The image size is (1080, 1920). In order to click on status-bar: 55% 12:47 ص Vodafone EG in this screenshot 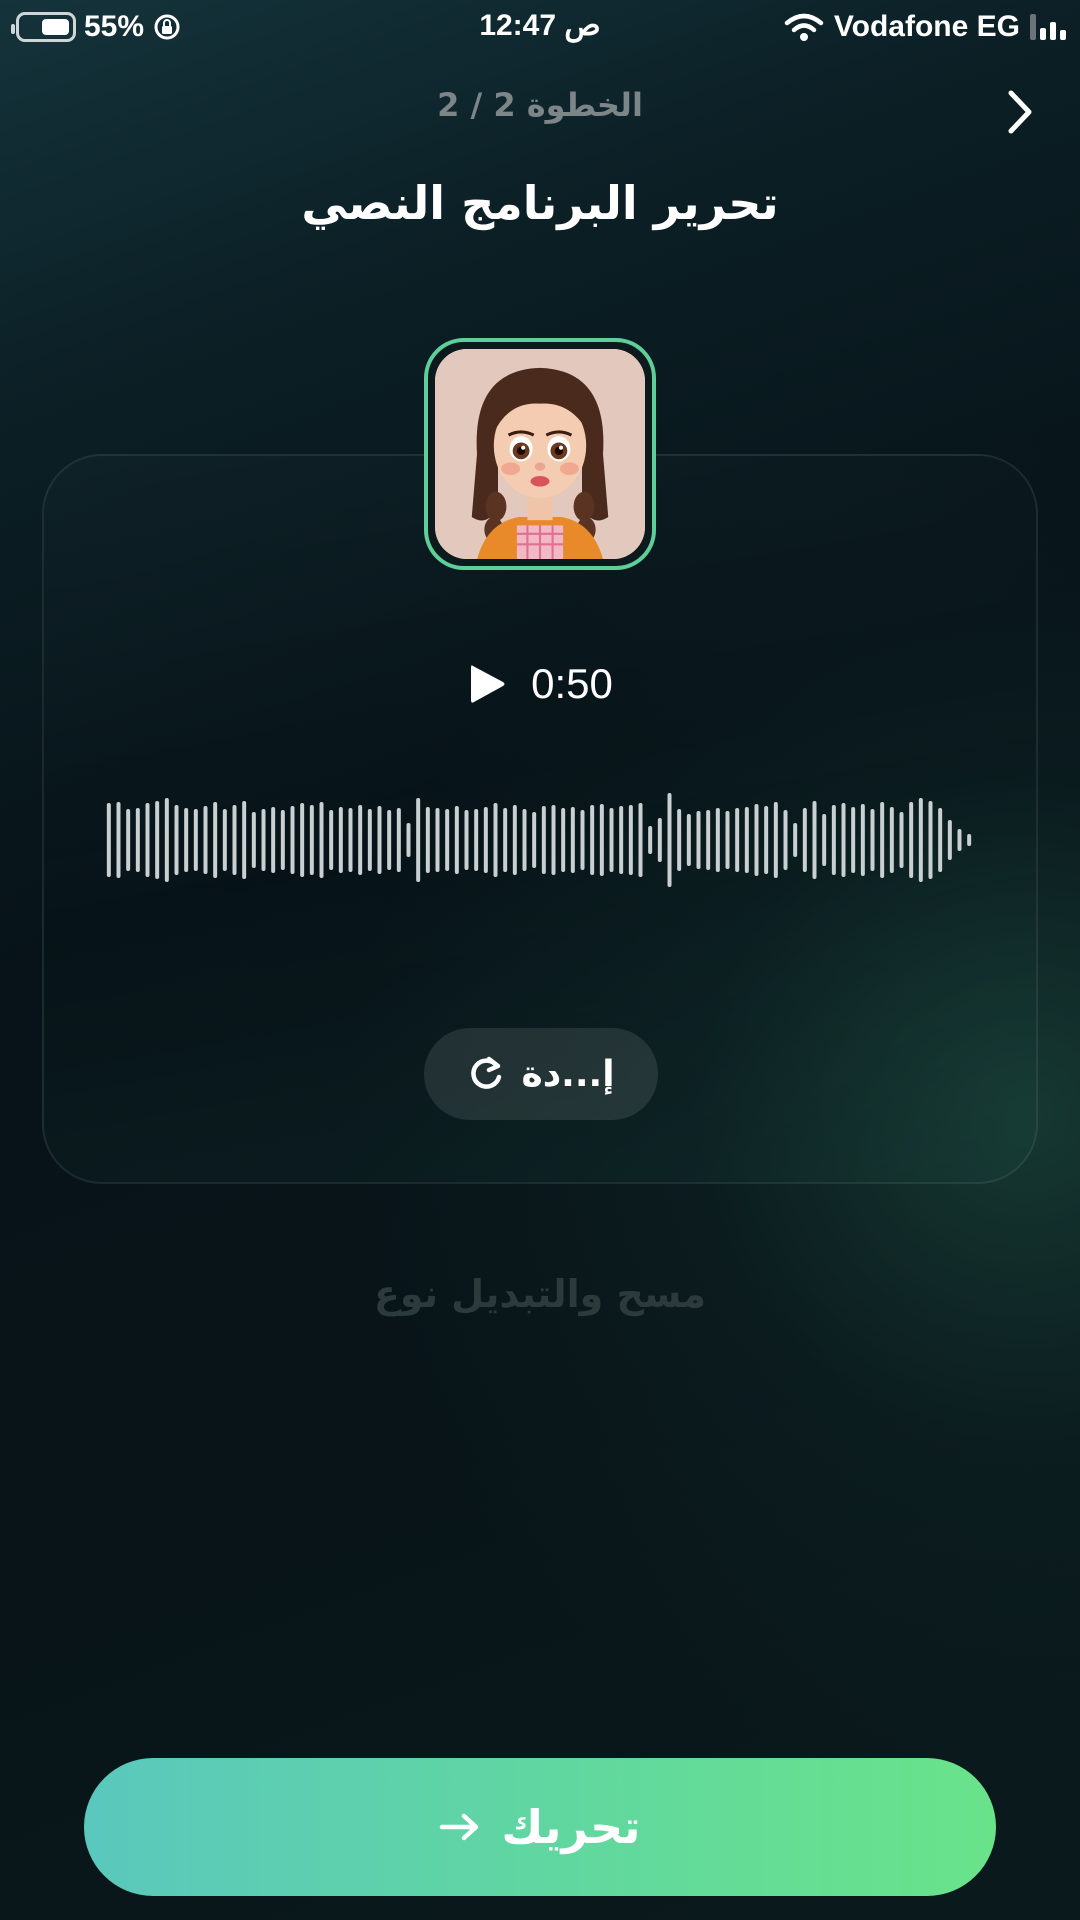, I will do `click(540, 27)`.